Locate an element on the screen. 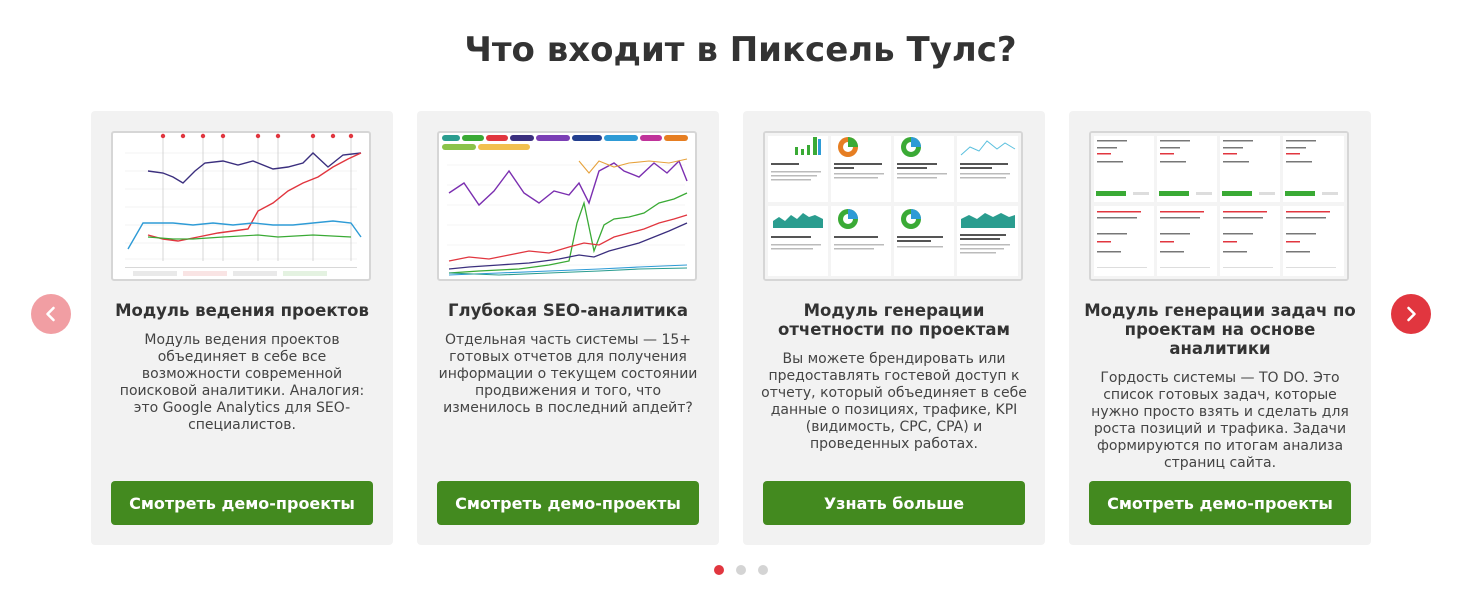 The width and height of the screenshot is (1481, 590). card-title: Модуль ведения проектов is located at coordinates (242, 310).